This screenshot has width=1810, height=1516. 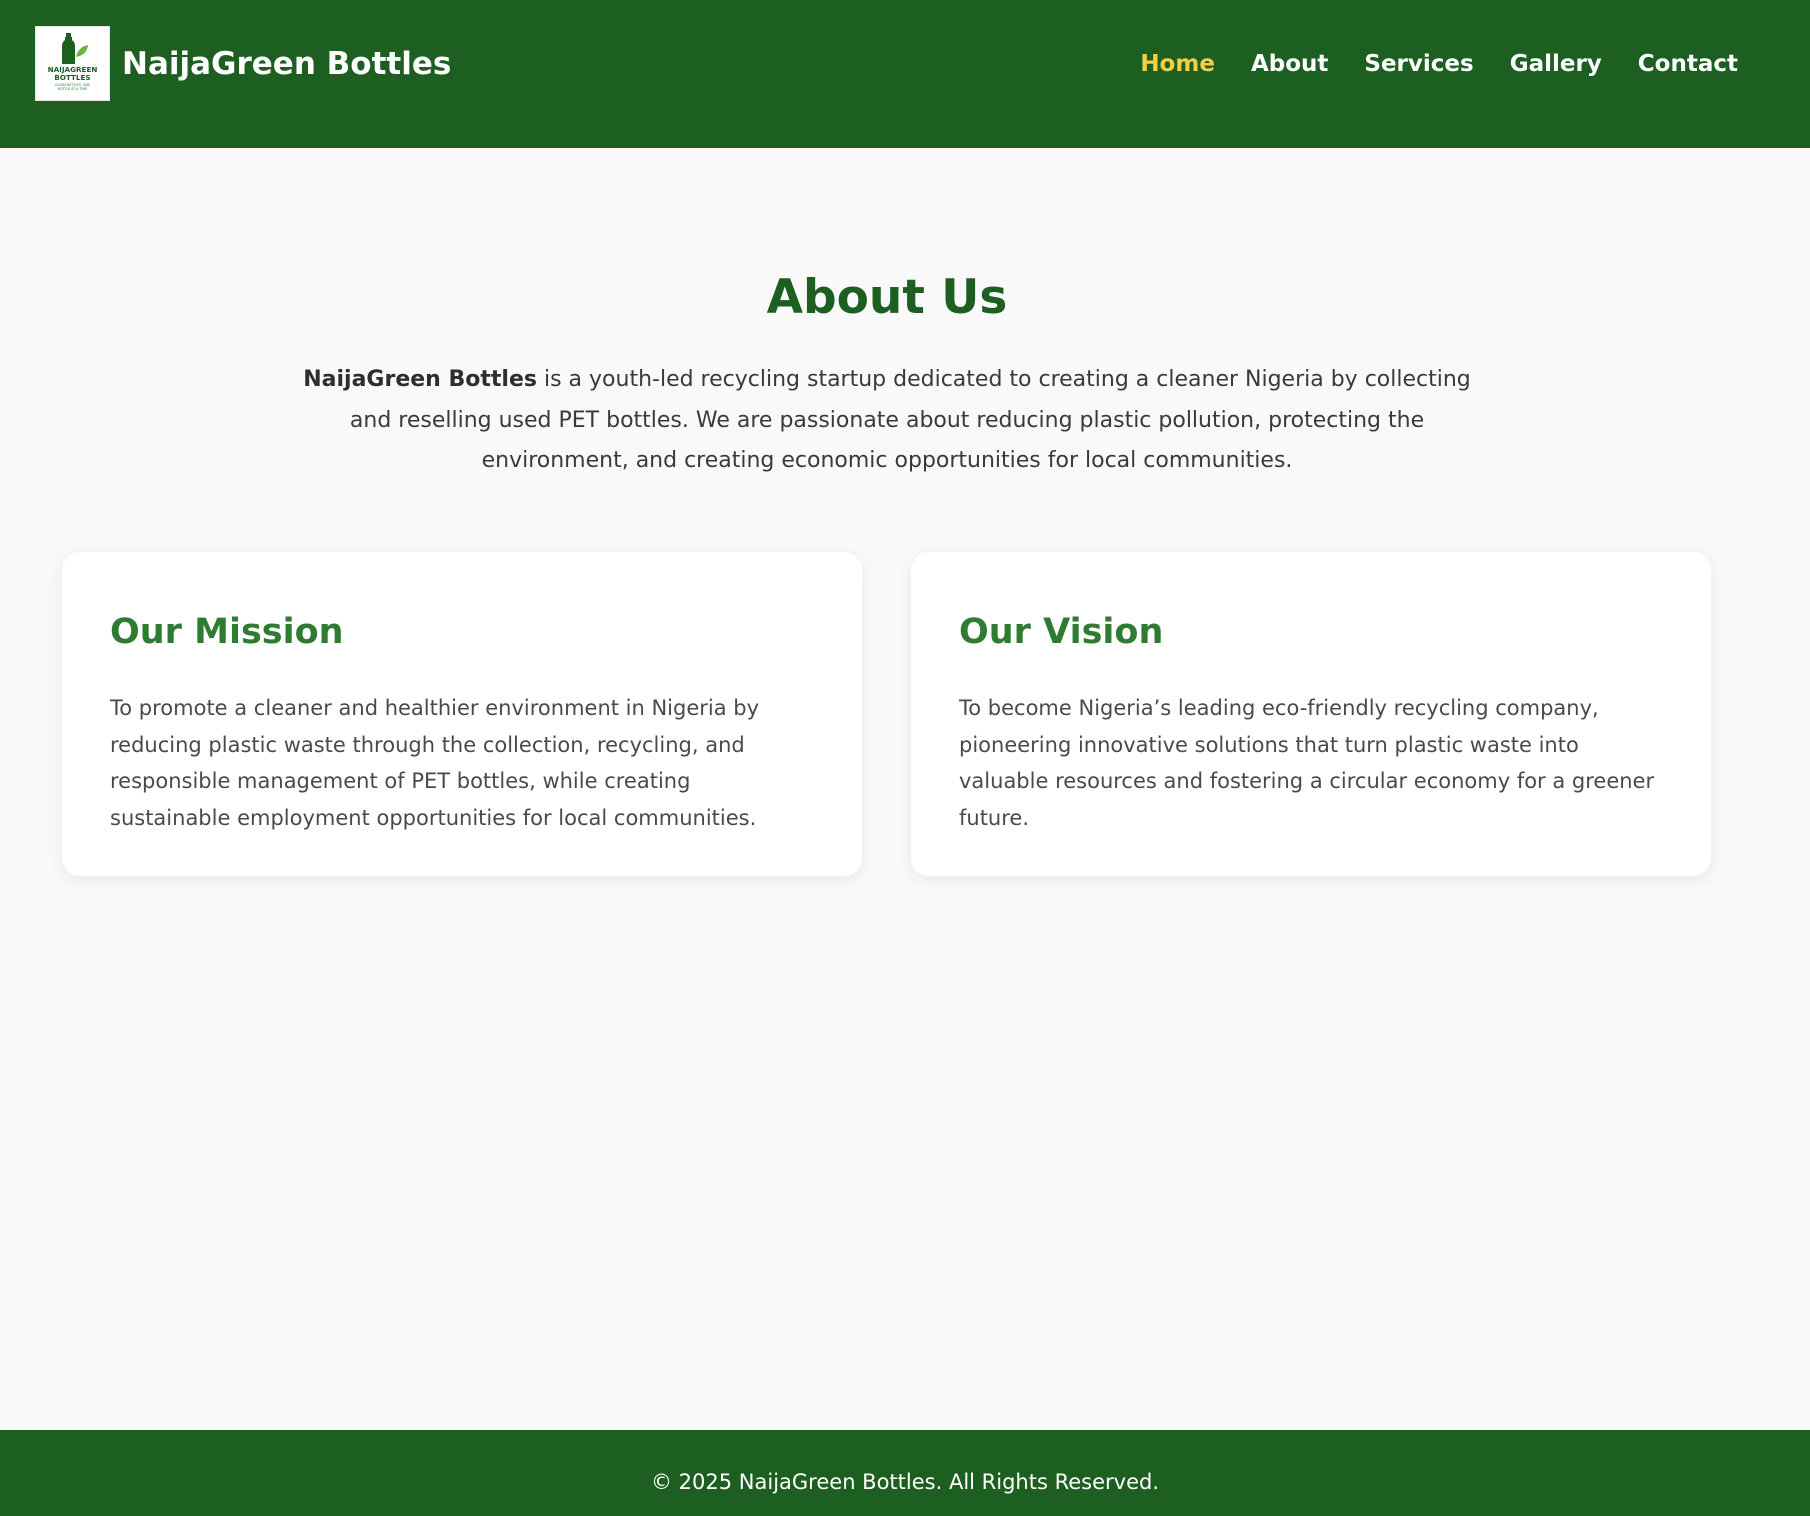 I want to click on page-title: About Us, so click(x=887, y=297).